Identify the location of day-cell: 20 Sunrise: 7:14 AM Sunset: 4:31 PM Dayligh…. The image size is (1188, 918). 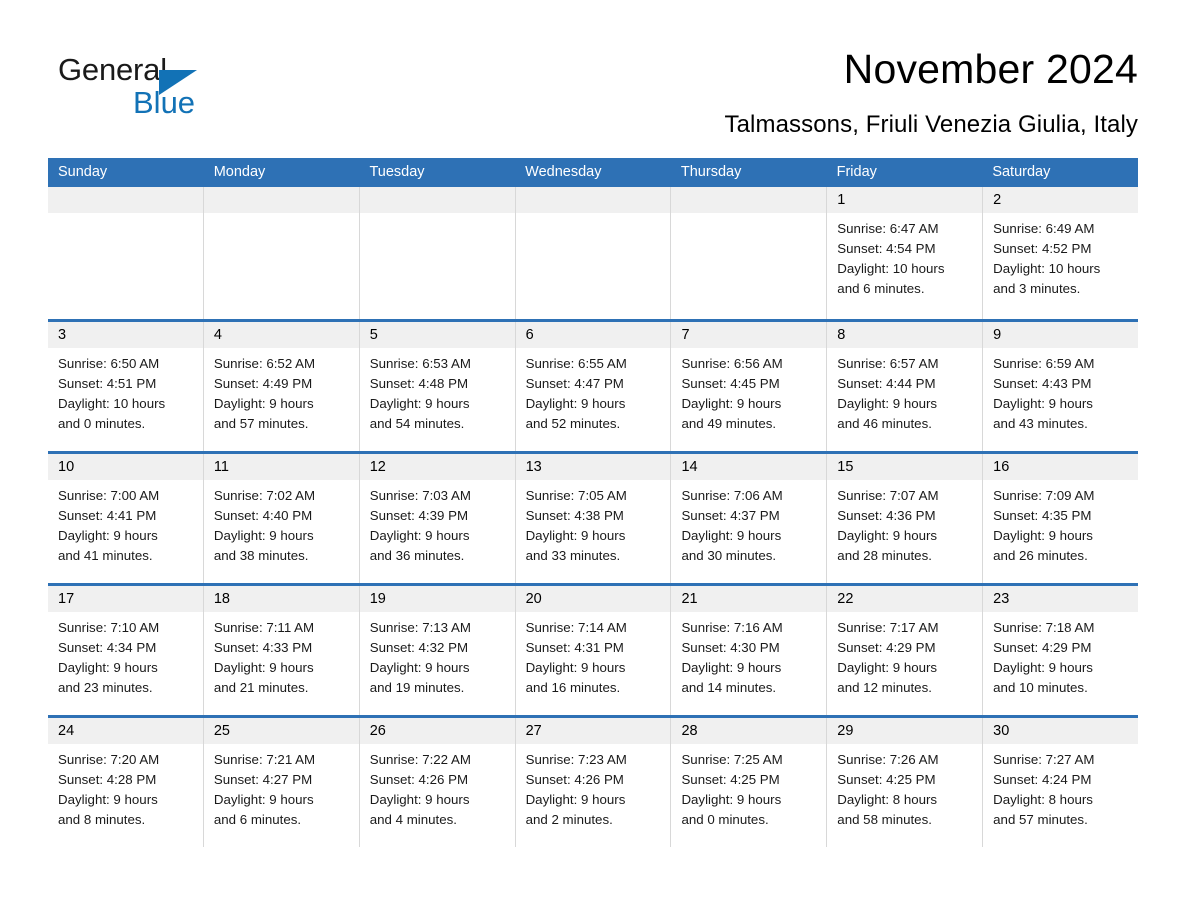
(593, 650).